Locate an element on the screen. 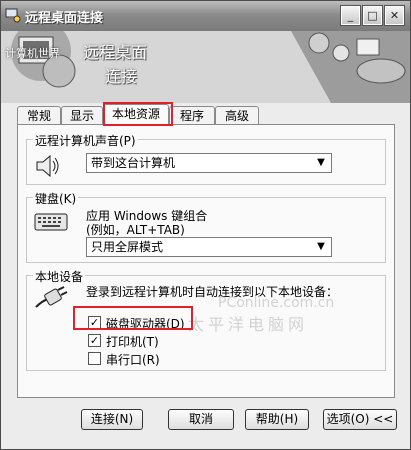  banner-title-line1: 远程桌面 is located at coordinates (115, 52).